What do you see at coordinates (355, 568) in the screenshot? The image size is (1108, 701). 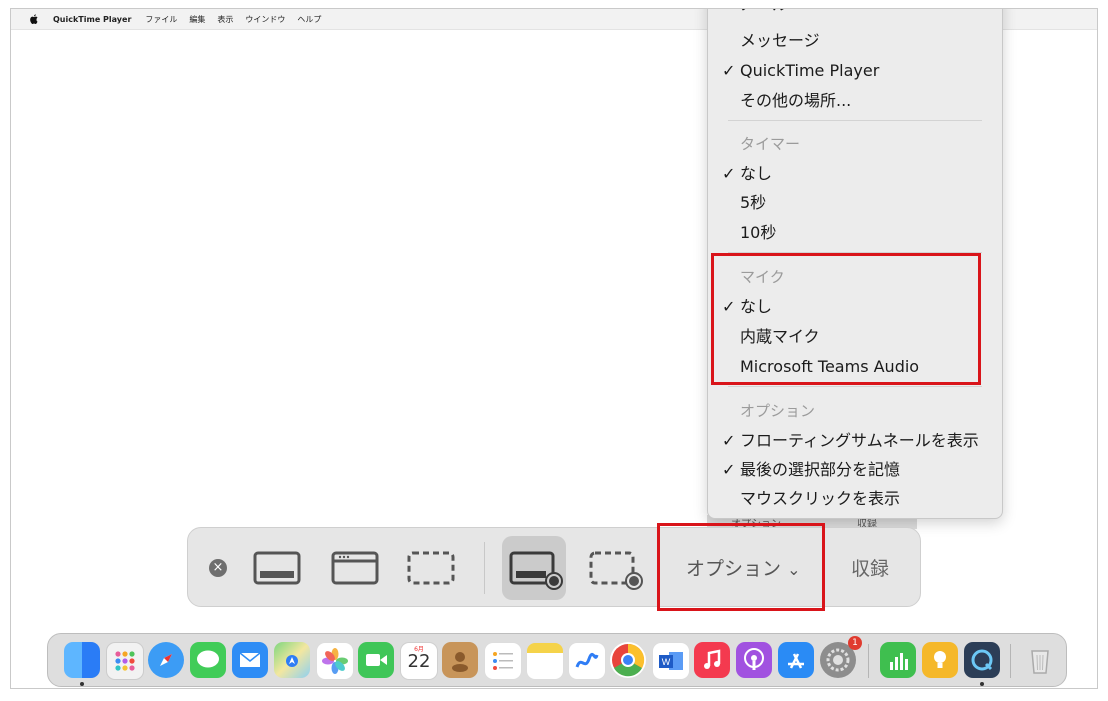 I see `capture-window-icon` at bounding box center [355, 568].